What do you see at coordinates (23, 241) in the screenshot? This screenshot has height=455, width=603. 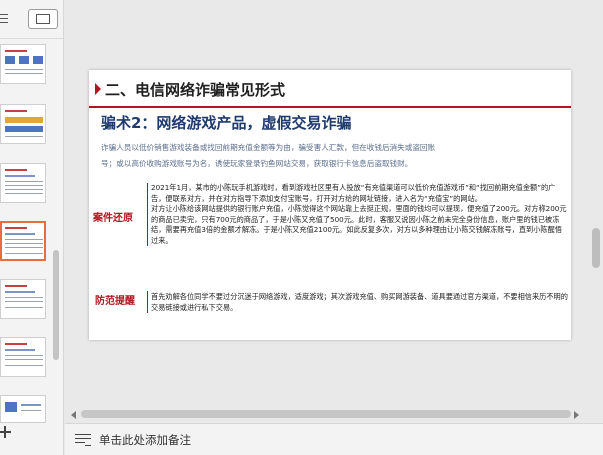 I see `slide-thumbnail-active` at bounding box center [23, 241].